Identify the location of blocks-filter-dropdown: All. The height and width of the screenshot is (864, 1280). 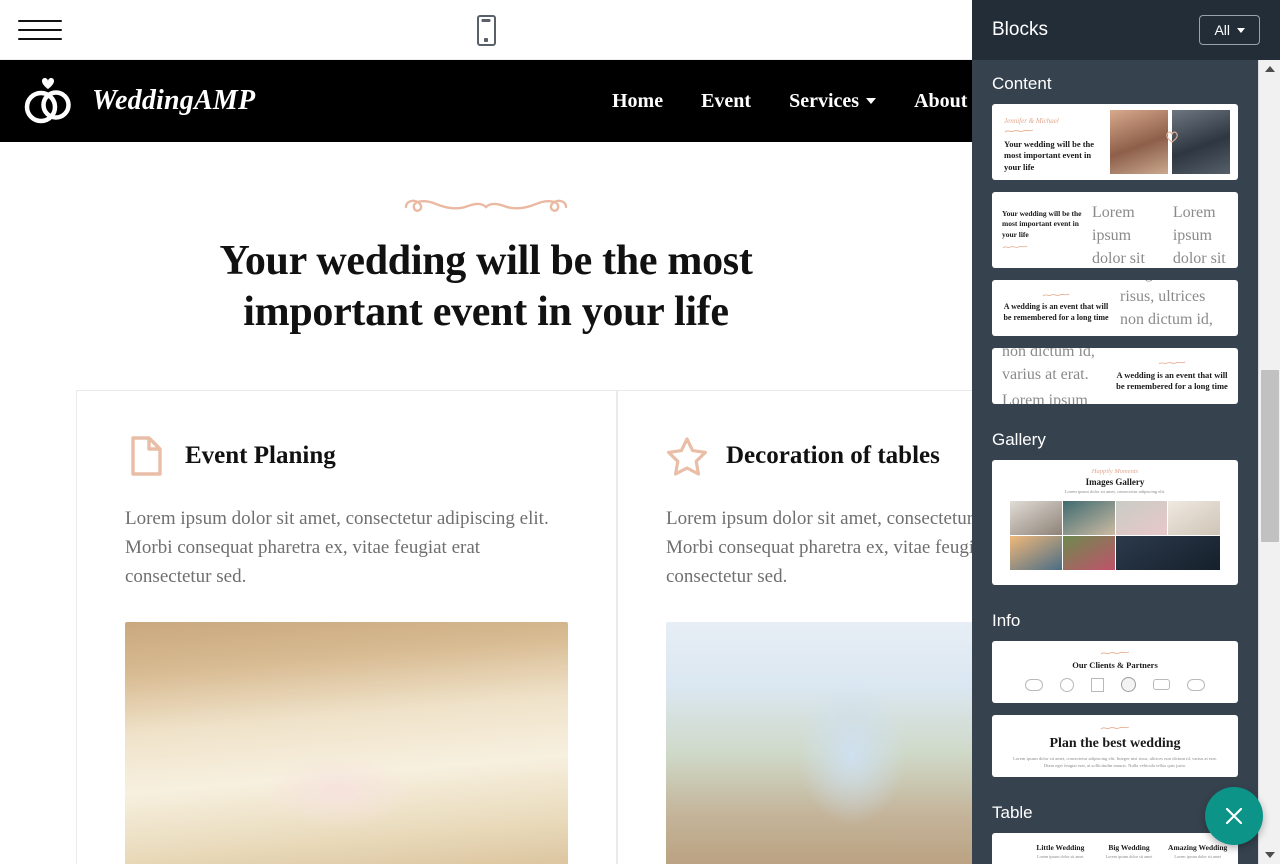
(1229, 30).